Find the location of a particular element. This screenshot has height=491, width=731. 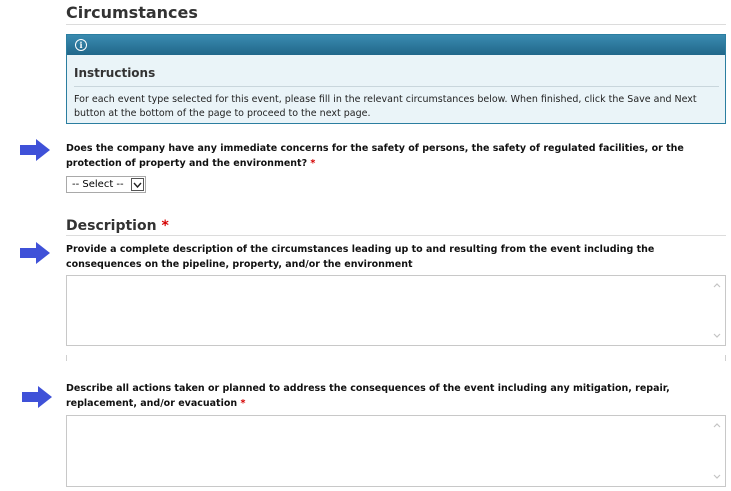

instructions-panel-header: i is located at coordinates (396, 45).